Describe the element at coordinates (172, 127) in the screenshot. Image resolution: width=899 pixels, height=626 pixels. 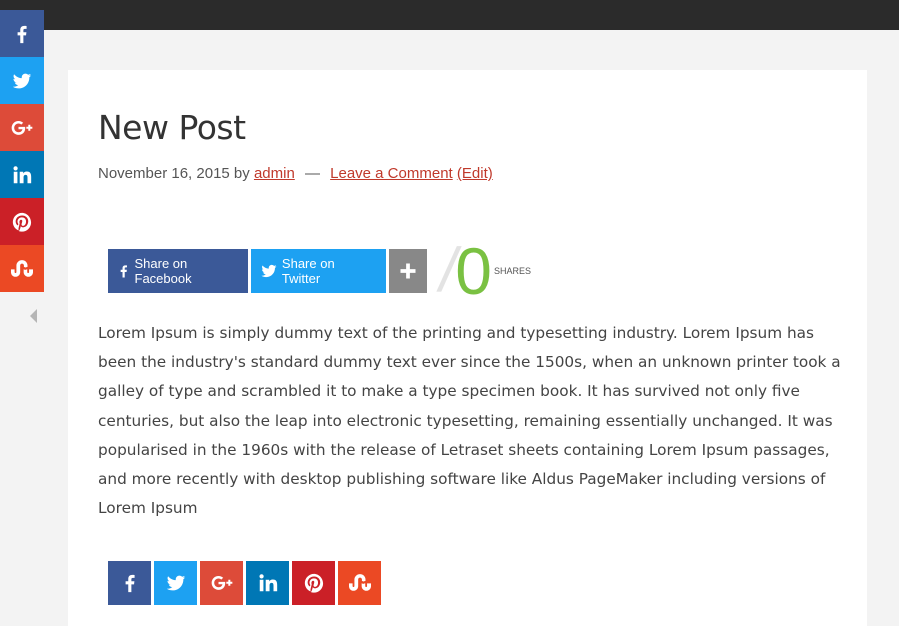
I see `post-title: New Post` at that location.